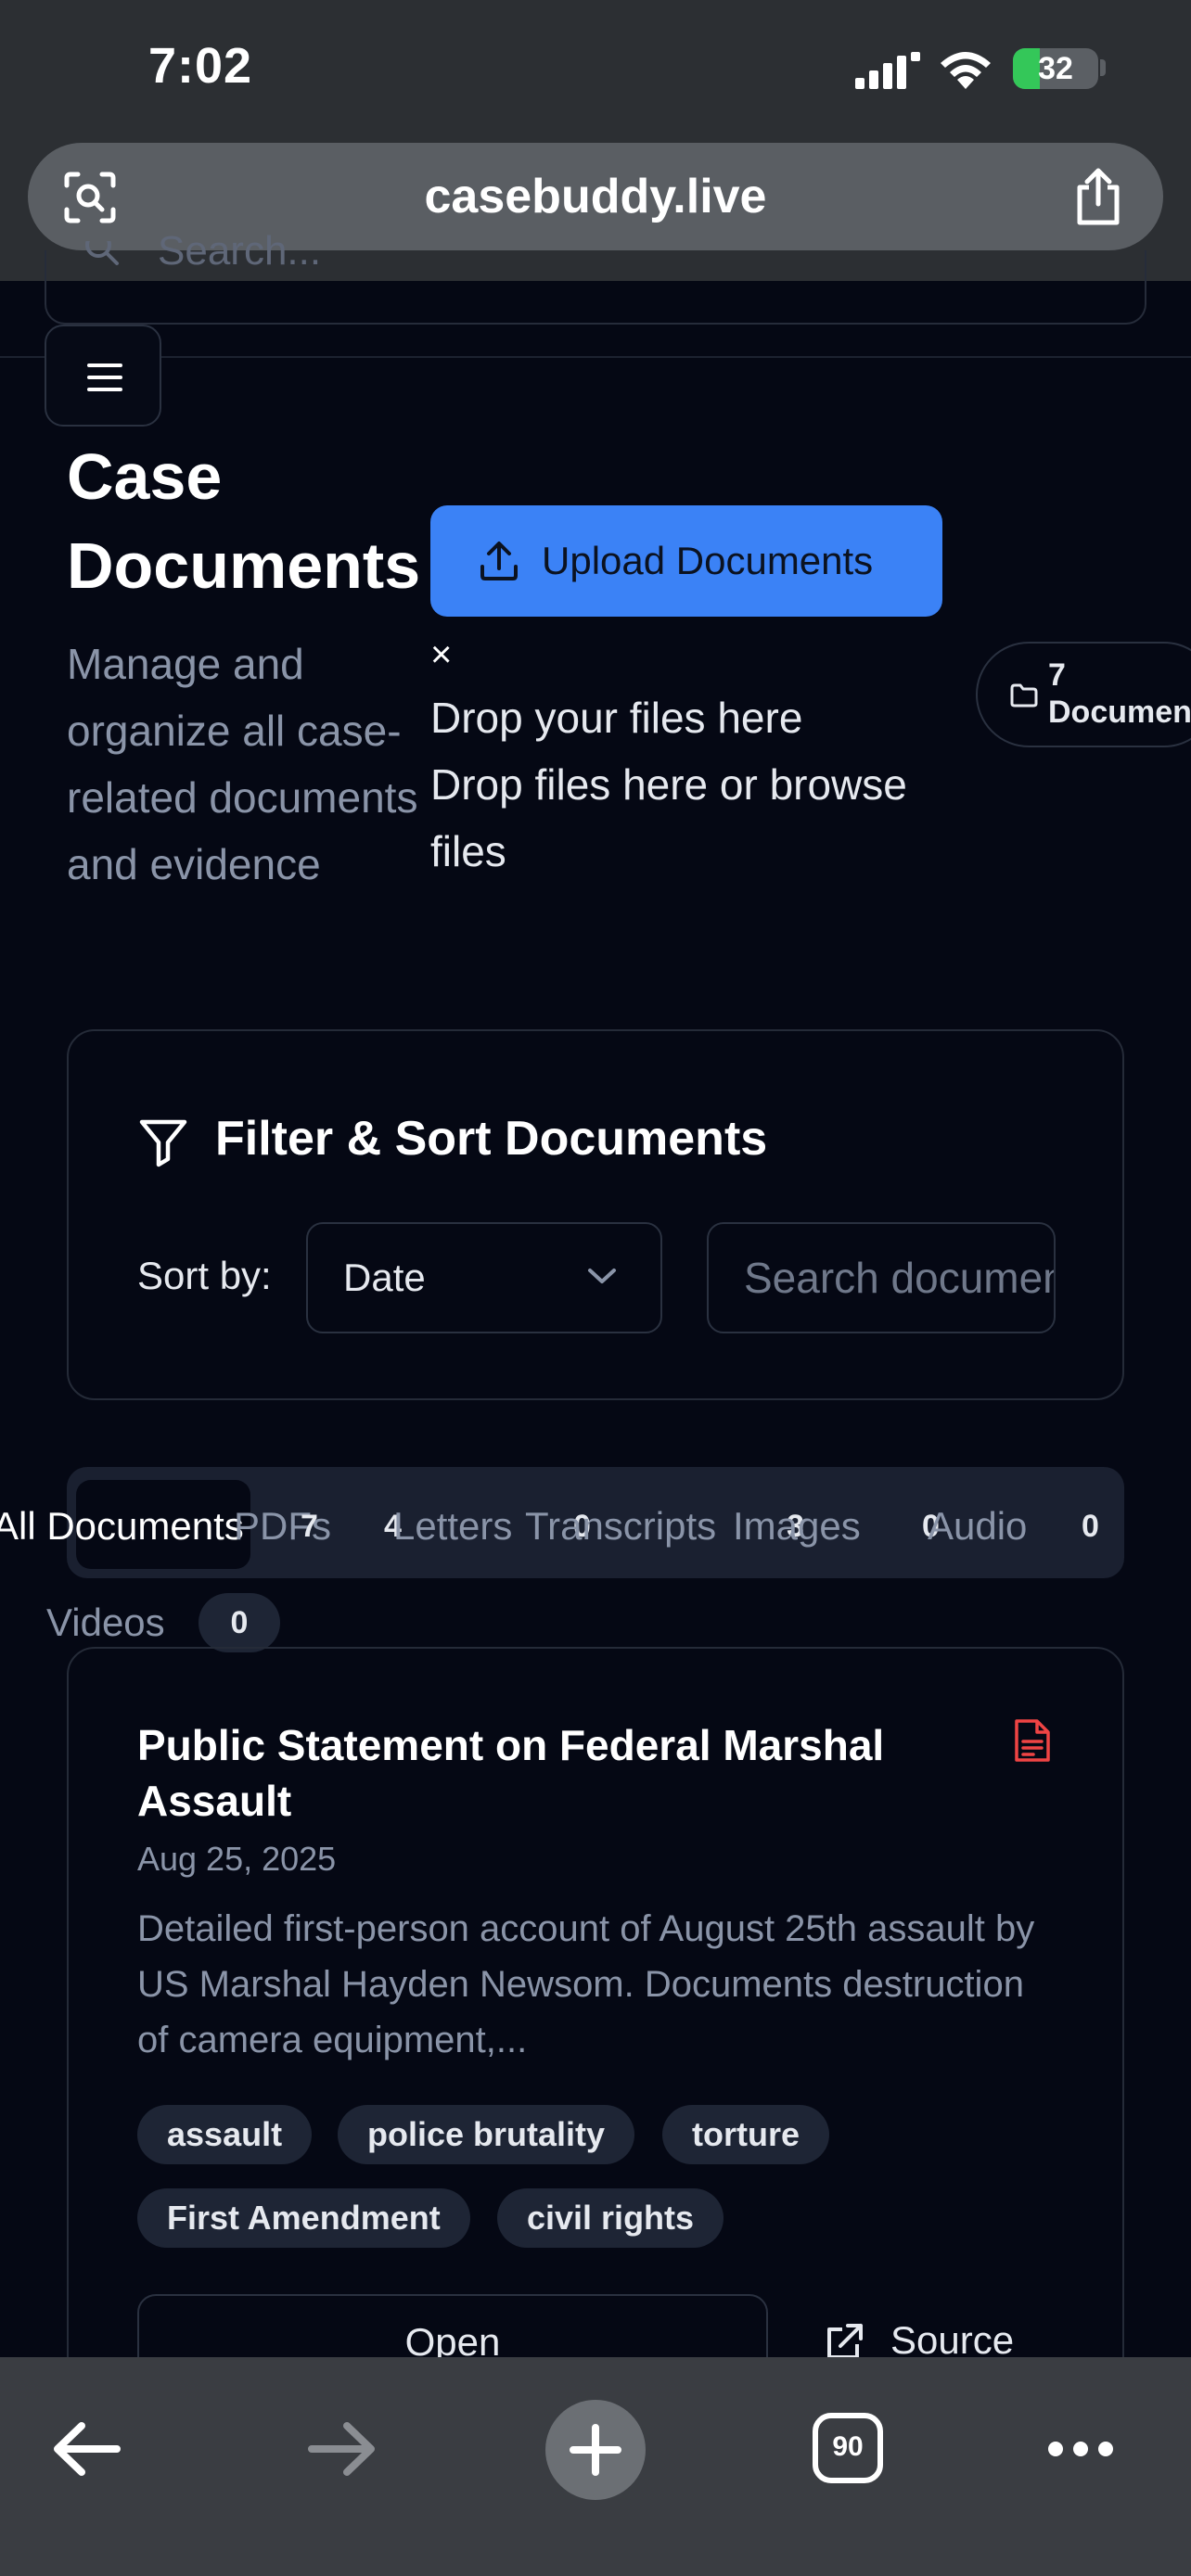 The image size is (1191, 2576). I want to click on tag: assault, so click(225, 2134).